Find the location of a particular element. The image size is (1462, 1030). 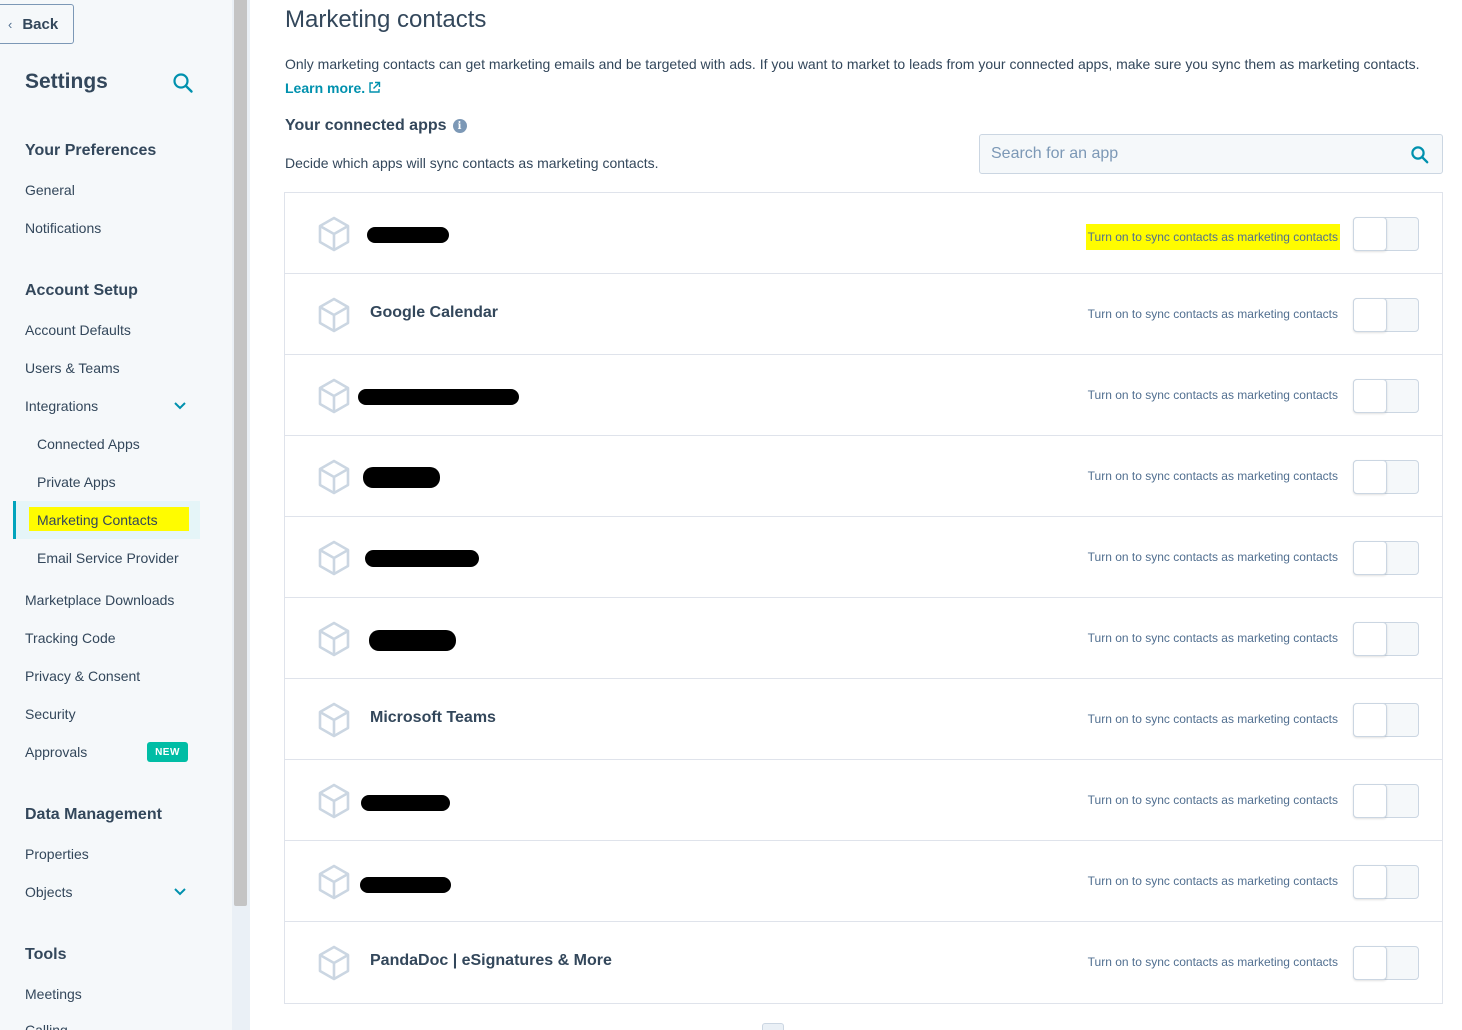

sidebar-scrollbar-thumb is located at coordinates (240, 453).